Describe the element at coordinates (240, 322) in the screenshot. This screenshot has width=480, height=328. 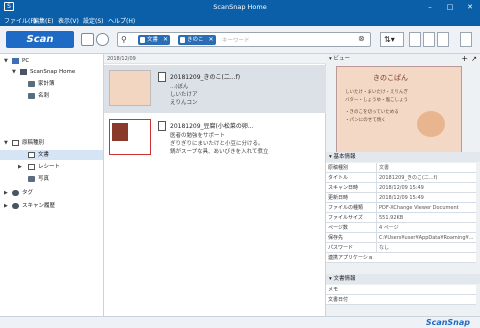
I see `status-bar: ScanSnap` at that location.